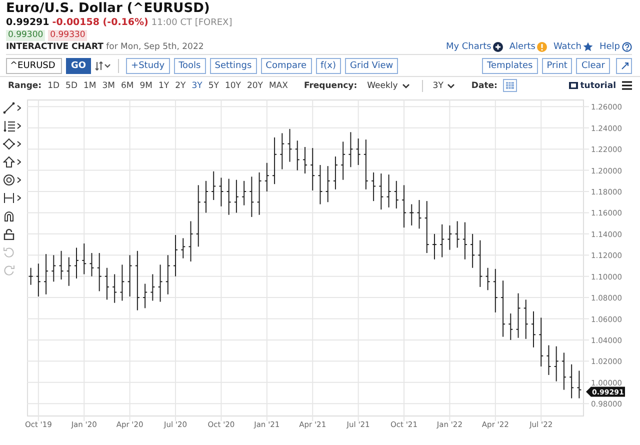 Image resolution: width=640 pixels, height=445 pixels. I want to click on date-label: Date:, so click(484, 85).